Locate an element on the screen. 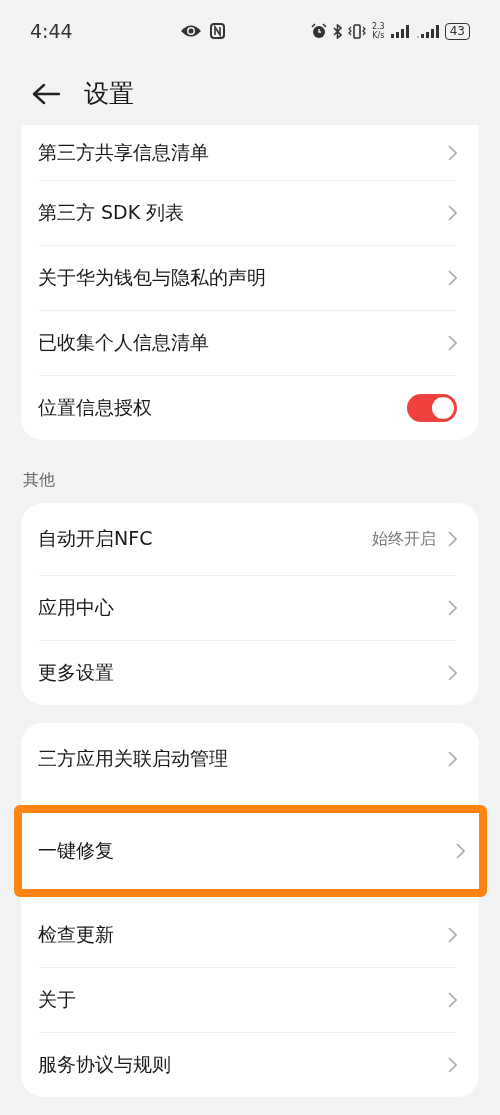 The height and width of the screenshot is (1115, 500). bluetooth-icon is located at coordinates (337, 31).